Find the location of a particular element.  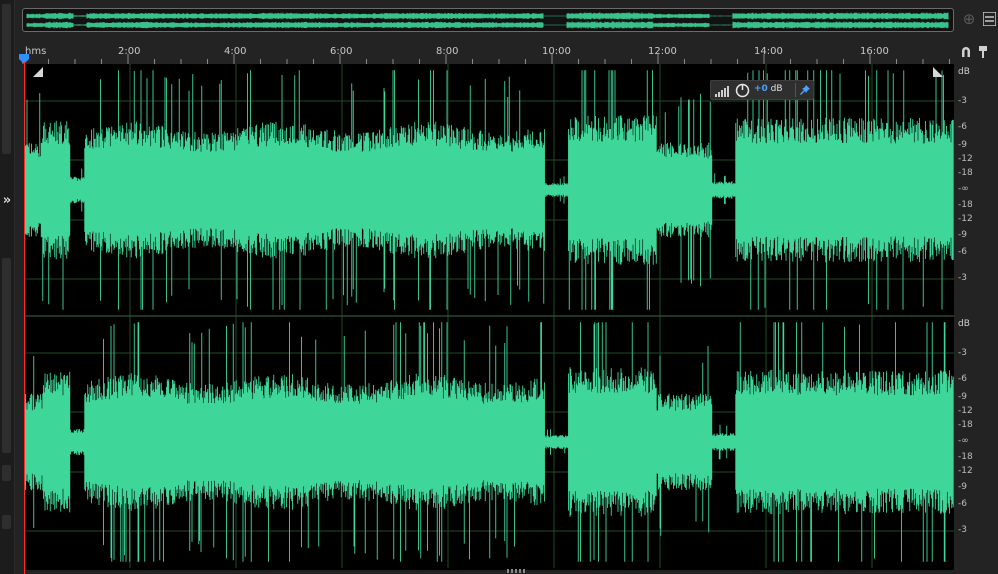

left-panel-strip is located at coordinates (7, 287).